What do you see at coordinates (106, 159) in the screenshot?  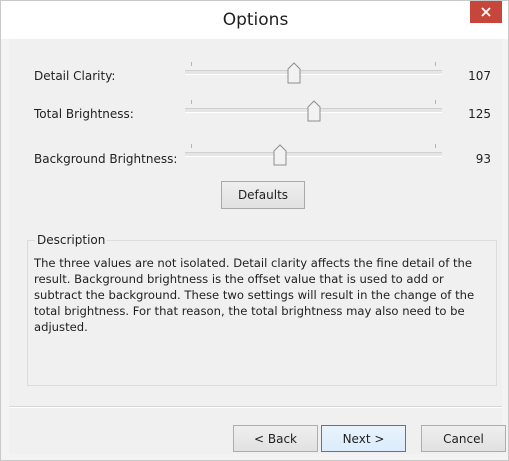 I see `background-brightness-label: Background Brightness:` at bounding box center [106, 159].